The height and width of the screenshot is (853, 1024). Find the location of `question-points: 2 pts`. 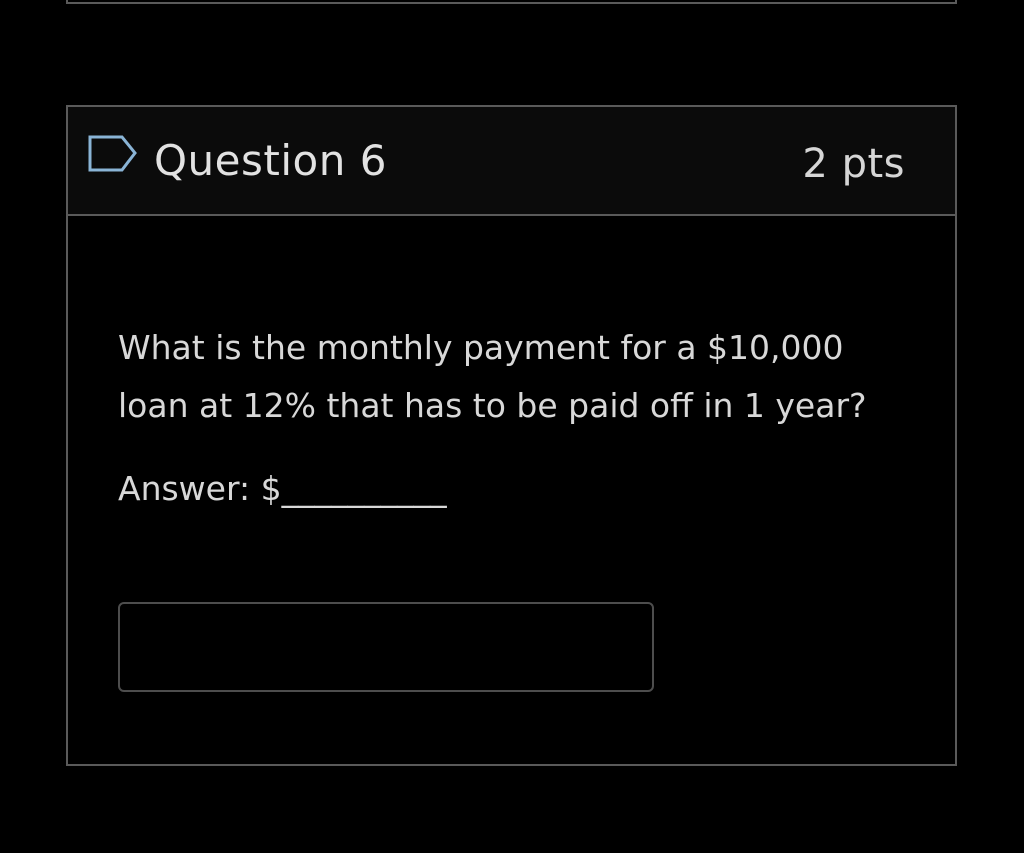

question-points: 2 pts is located at coordinates (853, 164).